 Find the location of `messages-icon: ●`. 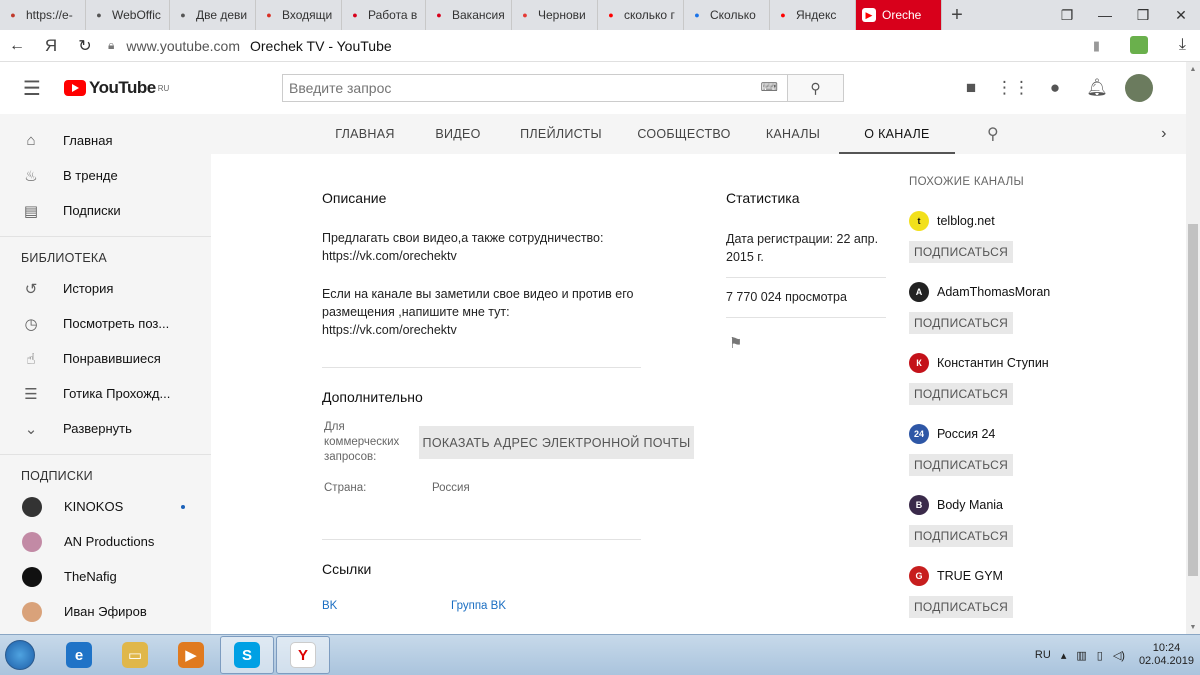

messages-icon: ● is located at coordinates (1055, 88).